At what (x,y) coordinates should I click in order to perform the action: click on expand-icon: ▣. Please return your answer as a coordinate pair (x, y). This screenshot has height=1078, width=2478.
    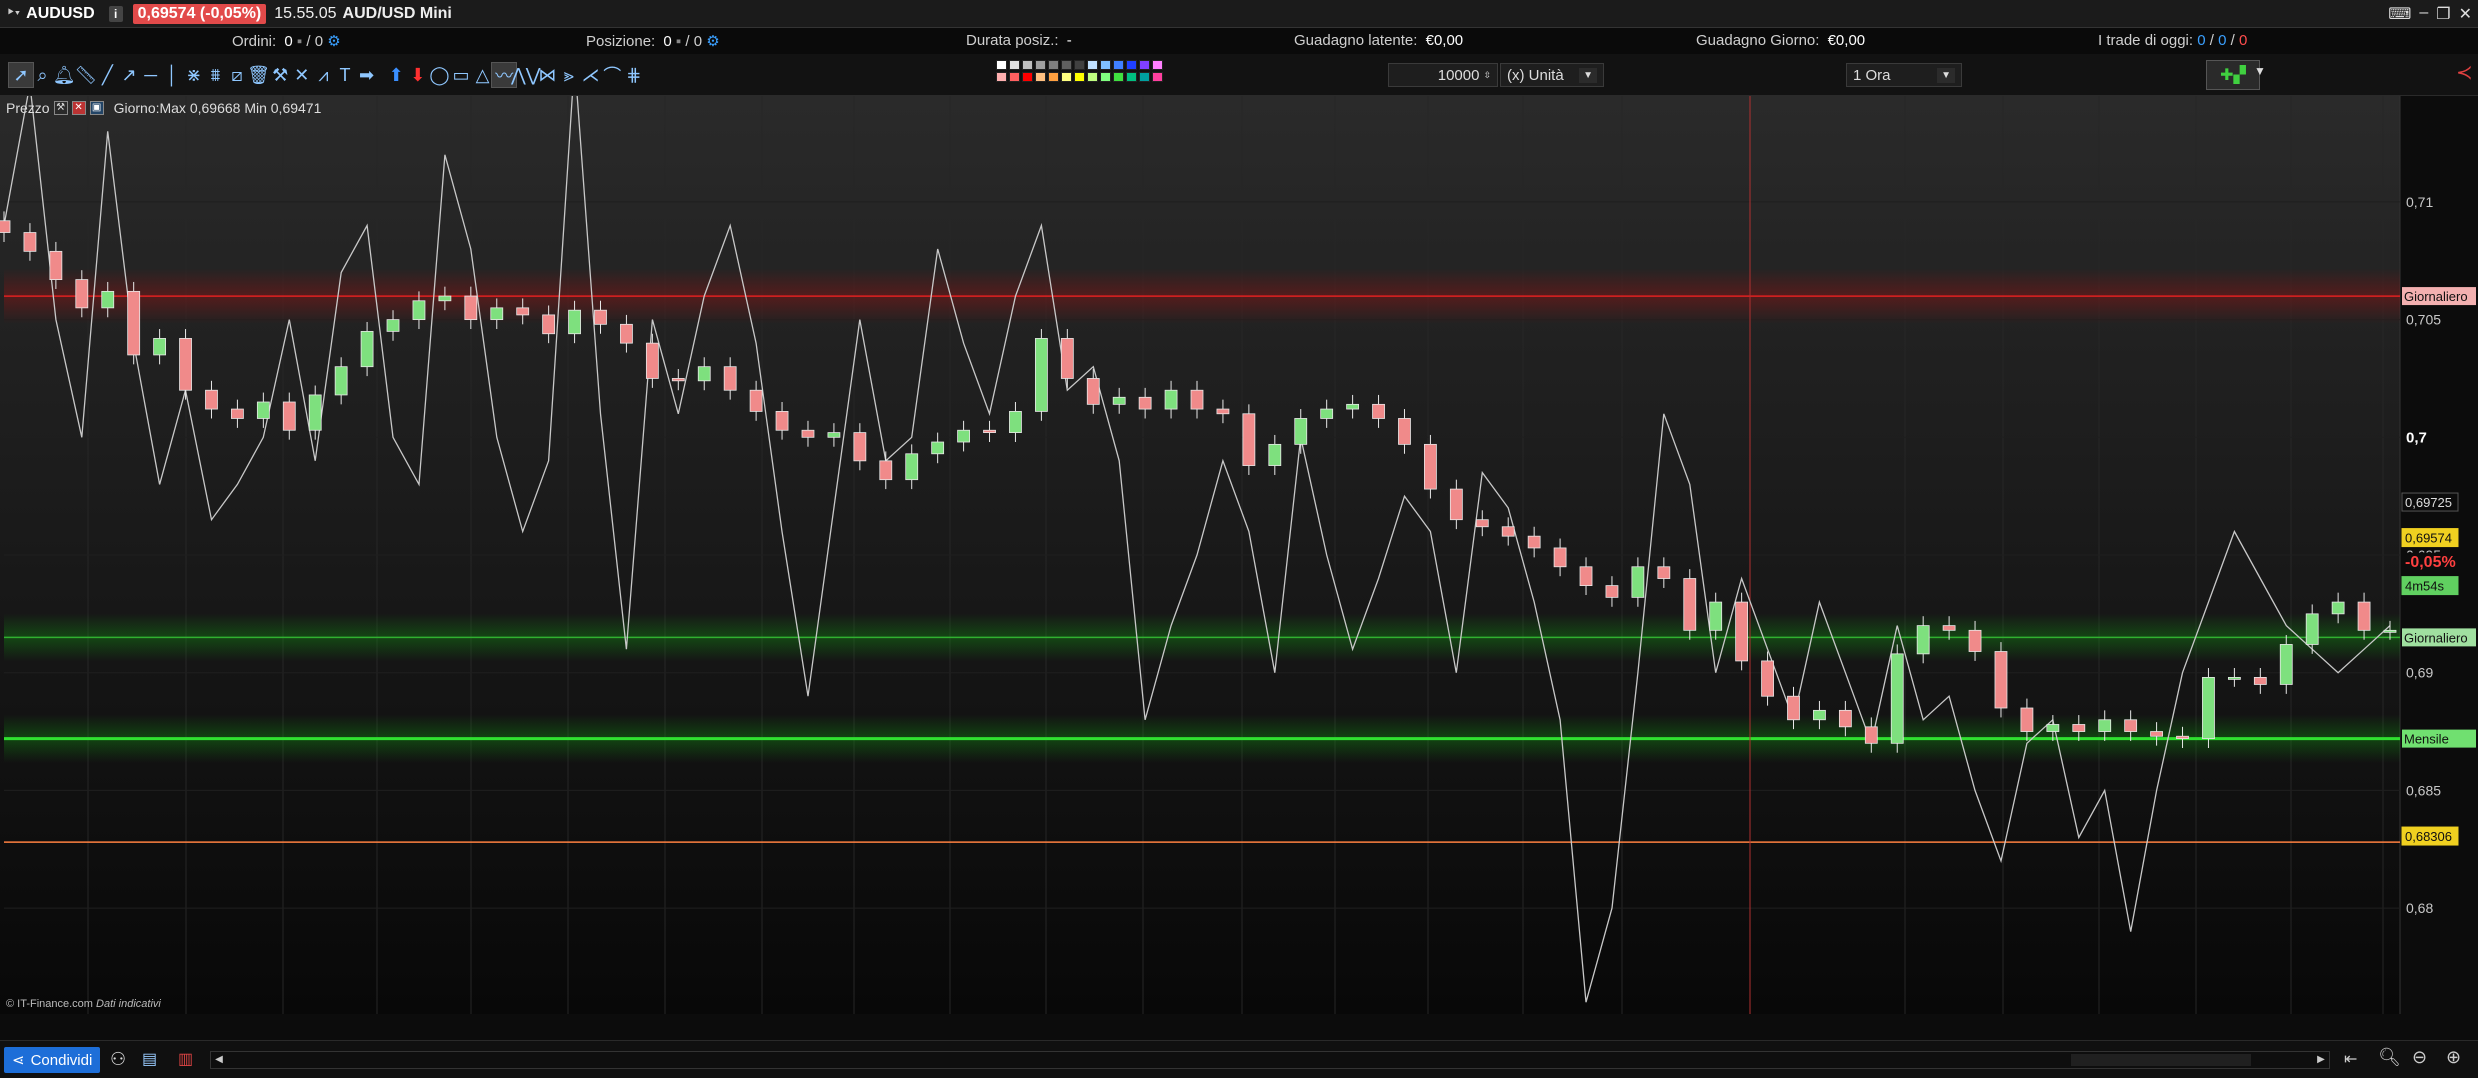
    Looking at the image, I should click on (96, 108).